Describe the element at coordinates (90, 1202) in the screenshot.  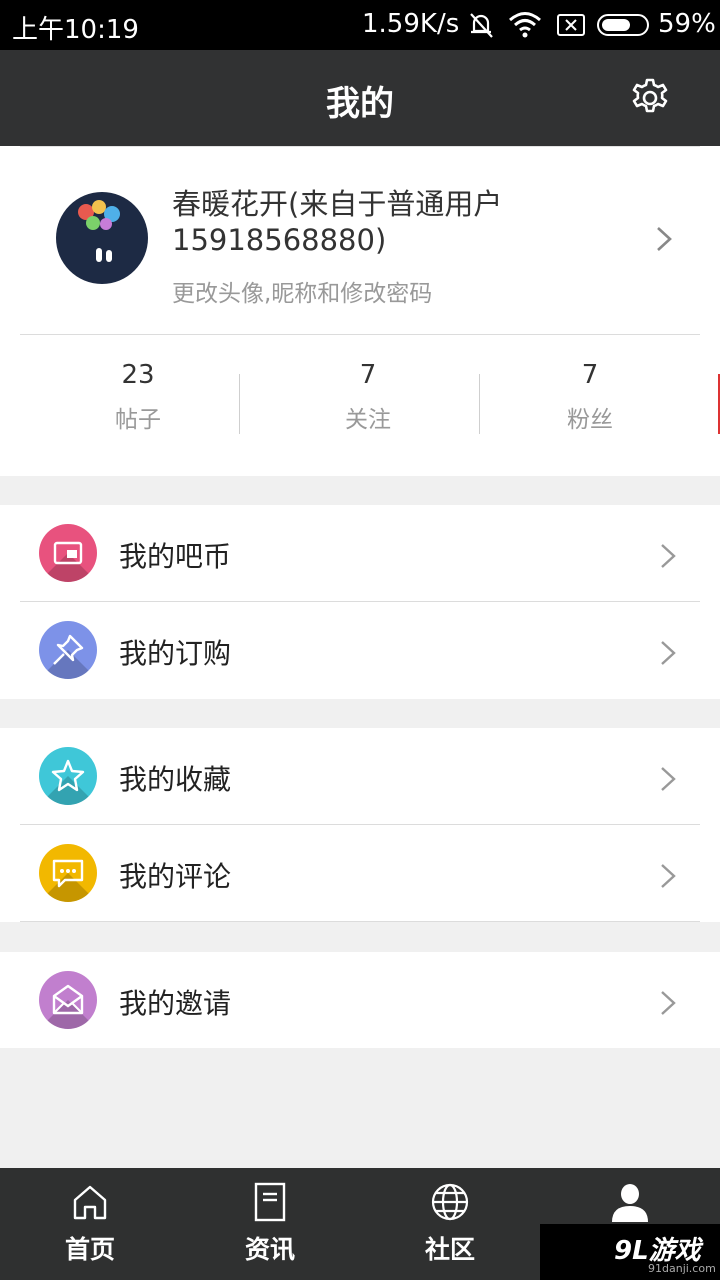
I see `home-icon` at that location.